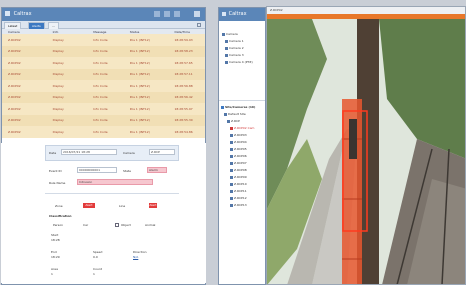  I want to click on tree-item: Z.RCP06, so click(238, 156).